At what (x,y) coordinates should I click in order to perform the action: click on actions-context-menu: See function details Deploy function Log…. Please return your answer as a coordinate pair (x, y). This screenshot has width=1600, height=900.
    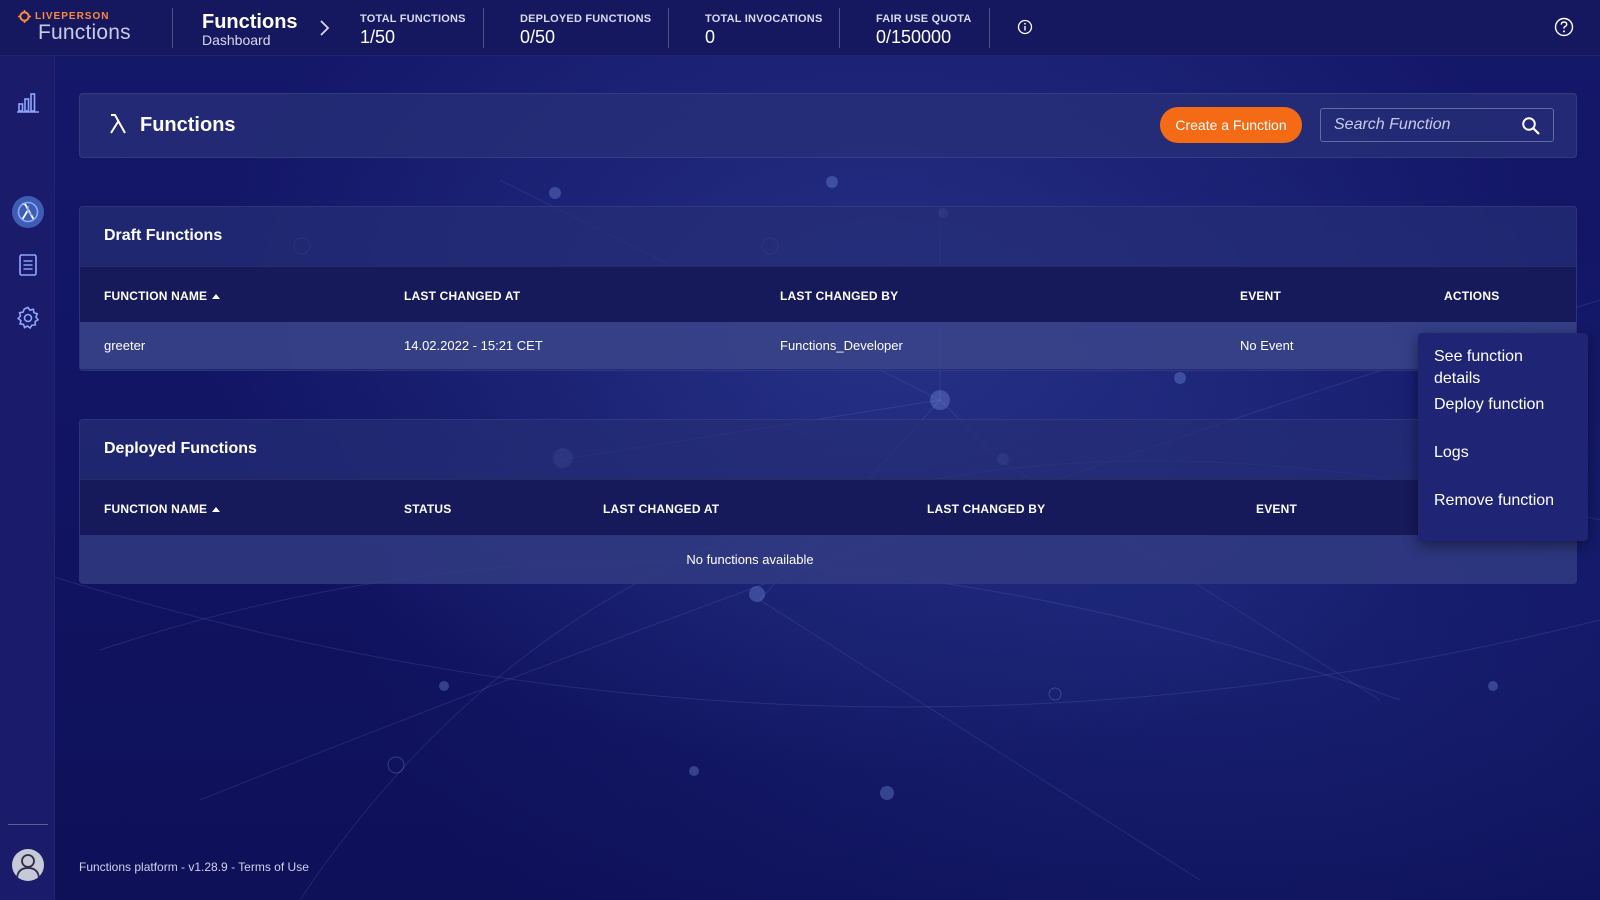
    Looking at the image, I should click on (1503, 437).